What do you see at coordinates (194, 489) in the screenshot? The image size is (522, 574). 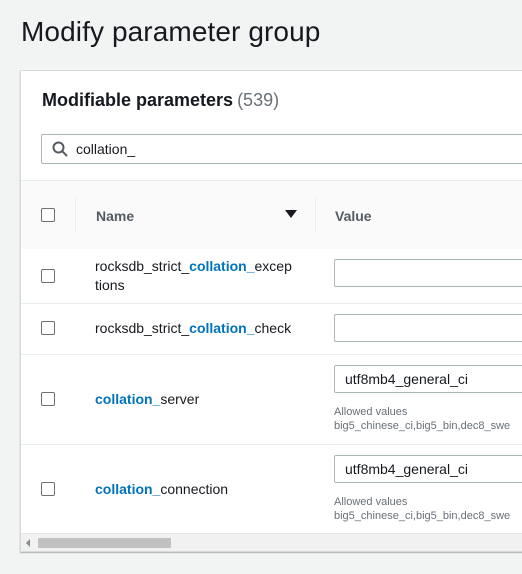 I see `name-suffix: connection` at bounding box center [194, 489].